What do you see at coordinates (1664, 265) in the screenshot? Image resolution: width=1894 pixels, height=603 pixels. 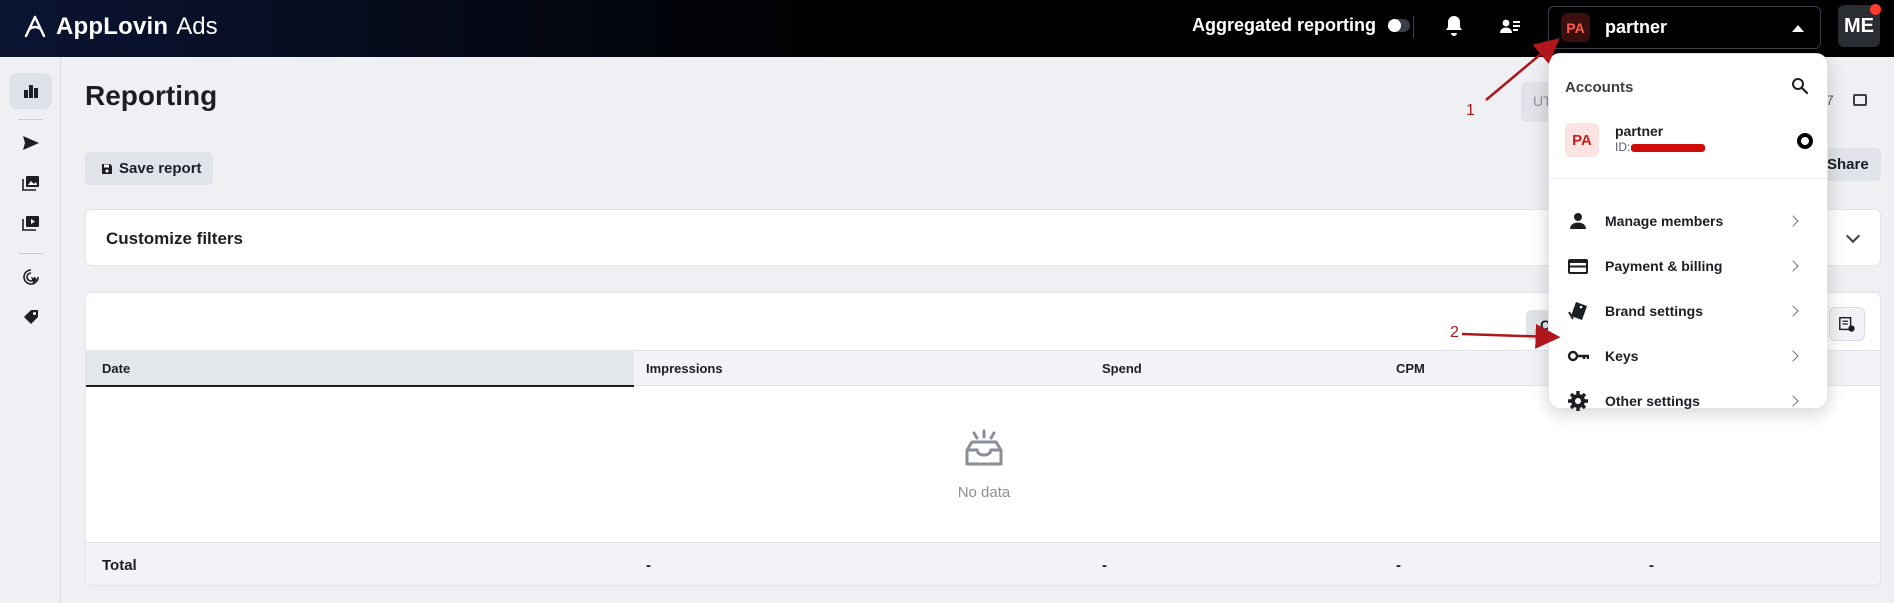 I see `menu-item-label: Payment & billing` at bounding box center [1664, 265].